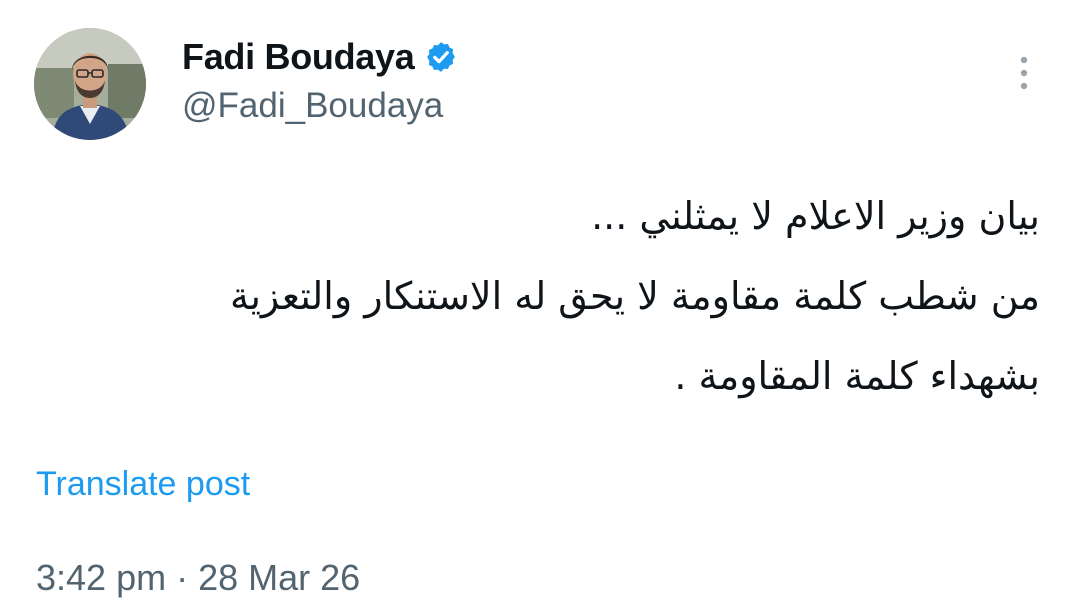  What do you see at coordinates (198, 578) in the screenshot?
I see `post-timestamp: 3:42 pm · 28 Mar 26` at bounding box center [198, 578].